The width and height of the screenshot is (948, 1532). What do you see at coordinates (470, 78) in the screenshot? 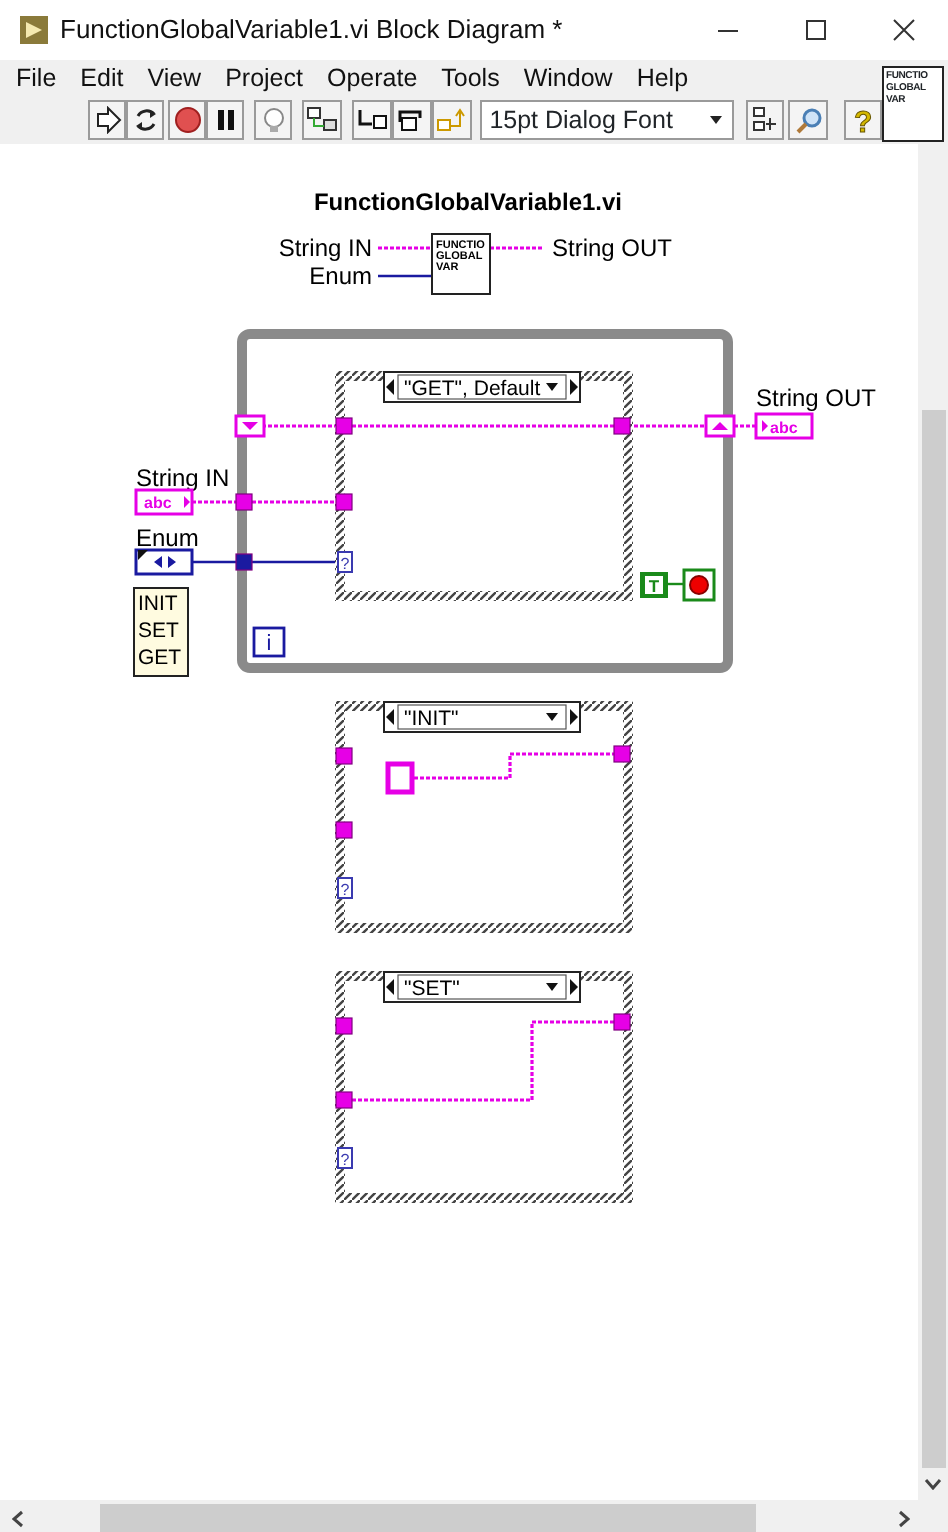
I see `menu-item: Tools` at bounding box center [470, 78].